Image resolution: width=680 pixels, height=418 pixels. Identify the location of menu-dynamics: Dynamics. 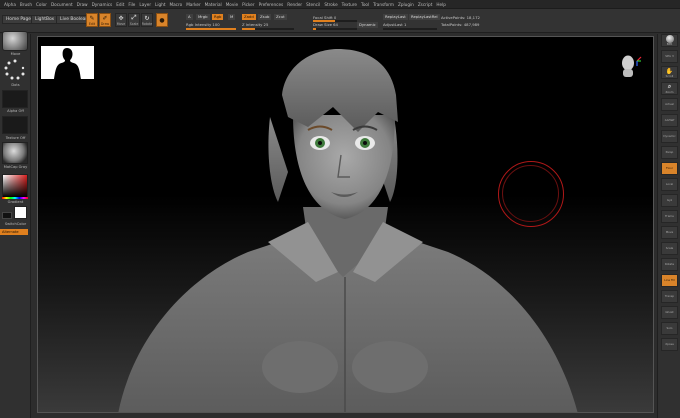
(102, 4).